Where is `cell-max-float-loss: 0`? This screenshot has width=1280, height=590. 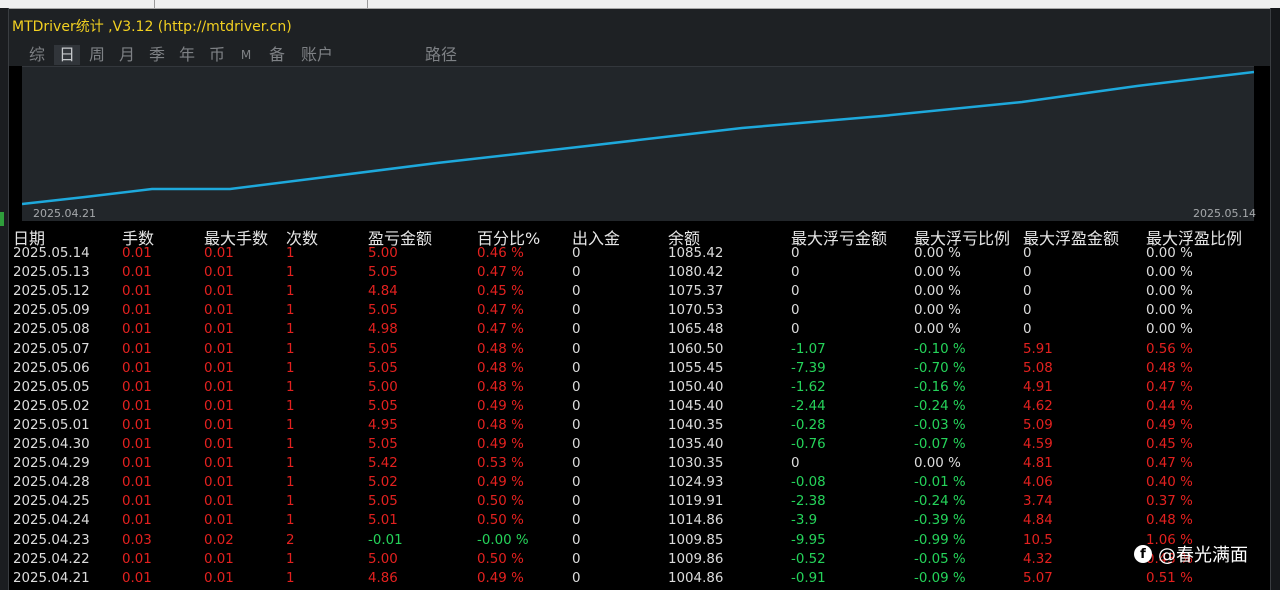 cell-max-float-loss: 0 is located at coordinates (795, 253).